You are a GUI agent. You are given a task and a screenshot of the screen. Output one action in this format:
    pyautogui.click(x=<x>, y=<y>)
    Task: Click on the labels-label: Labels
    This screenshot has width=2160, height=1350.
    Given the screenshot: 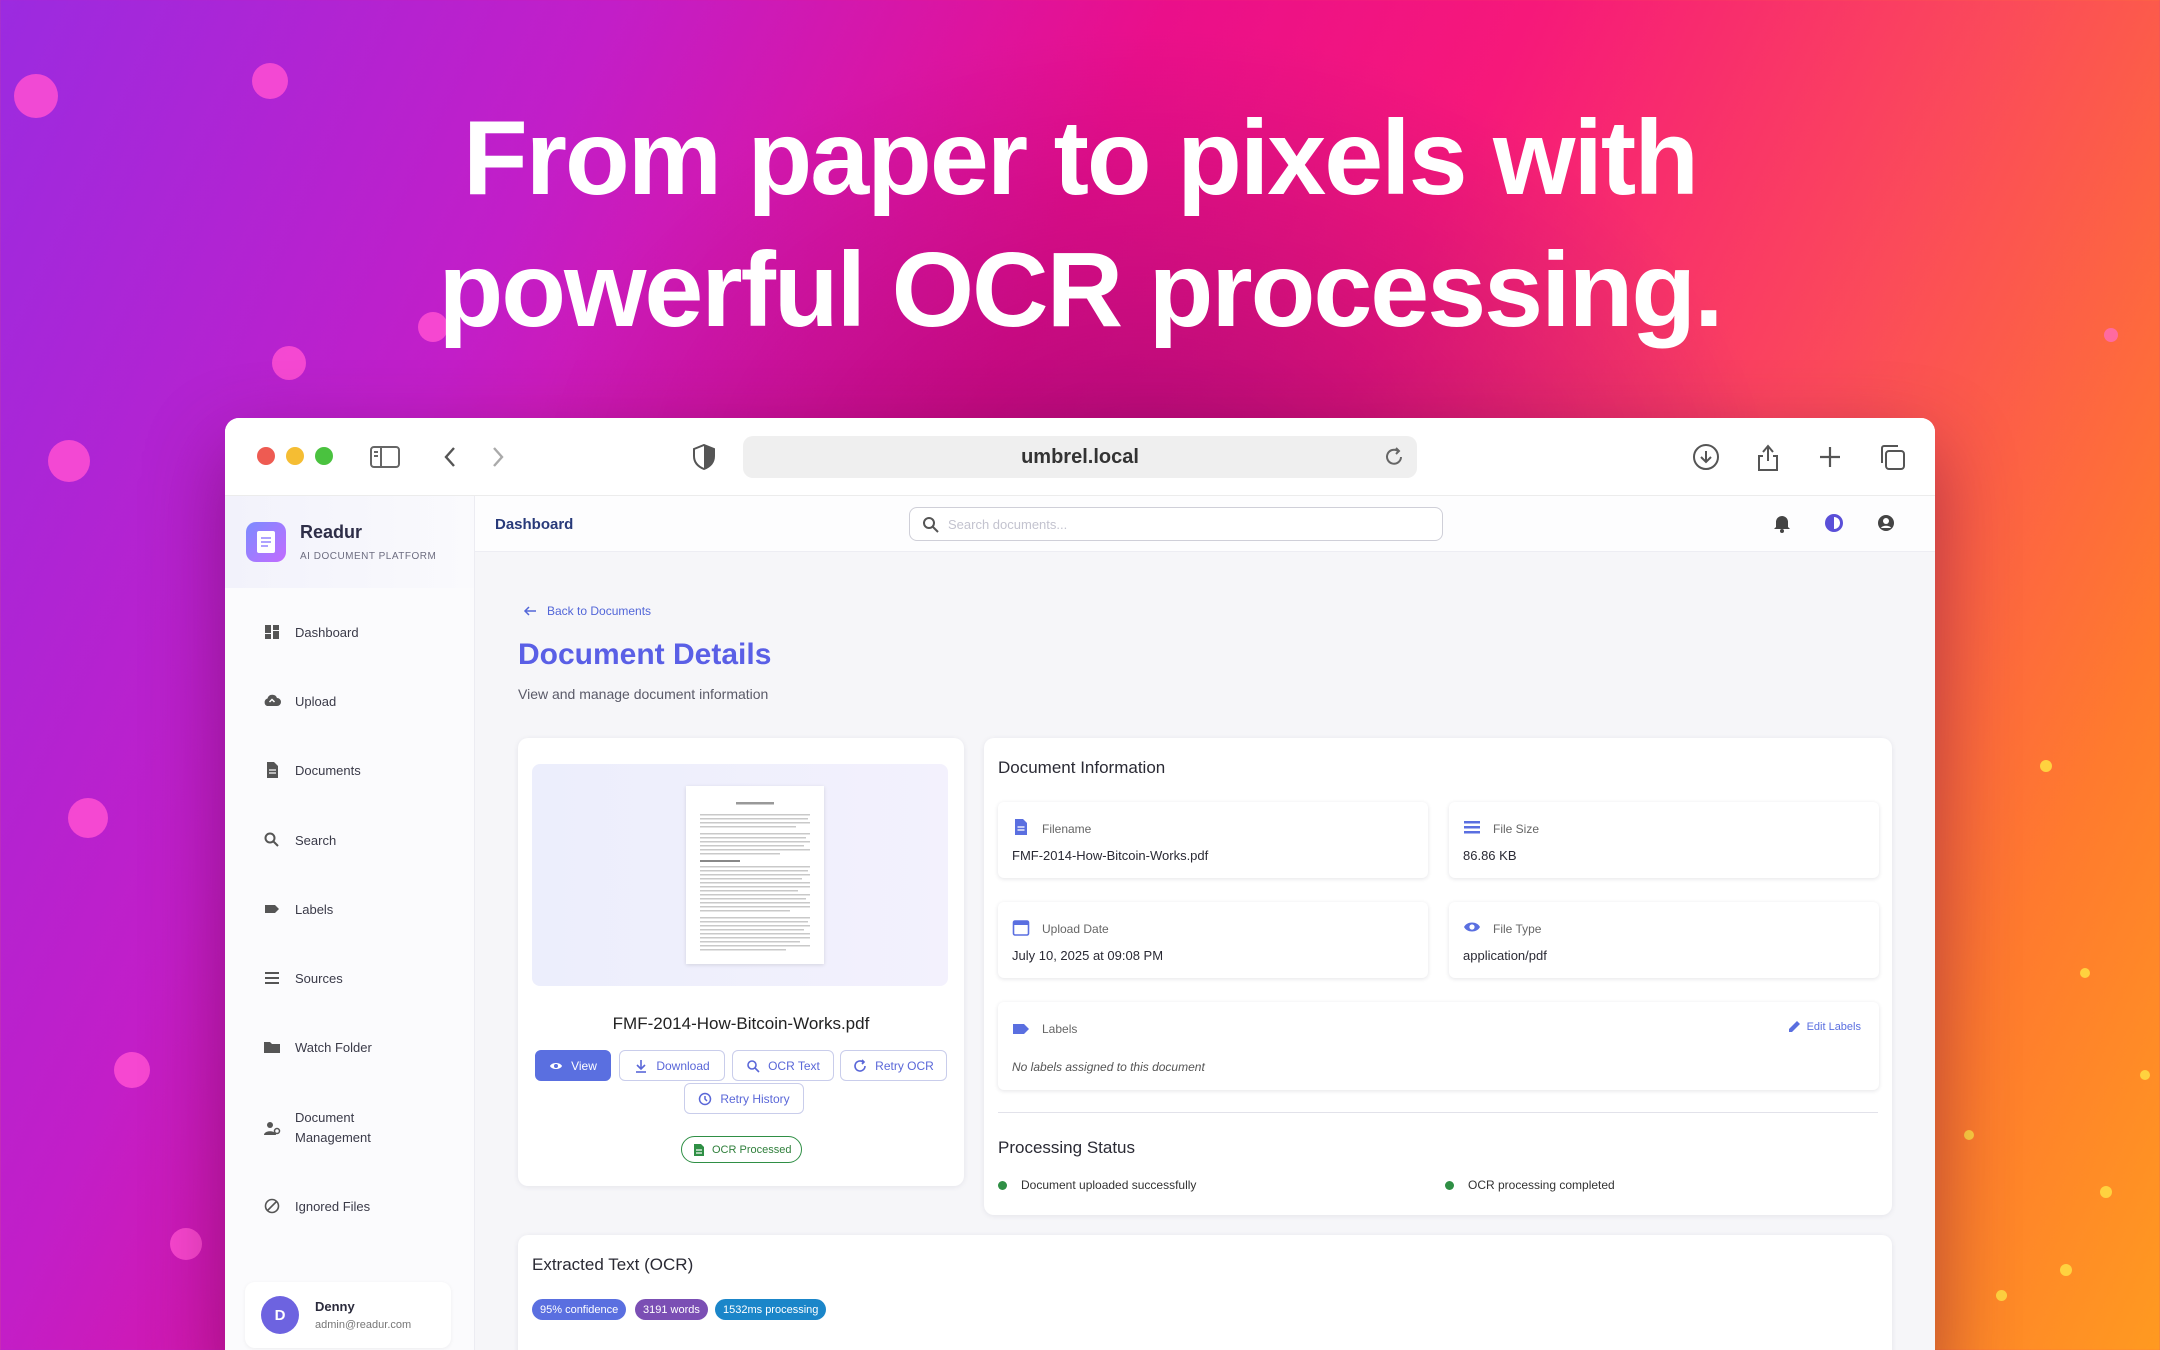 What is the action you would take?
    pyautogui.click(x=1060, y=1029)
    